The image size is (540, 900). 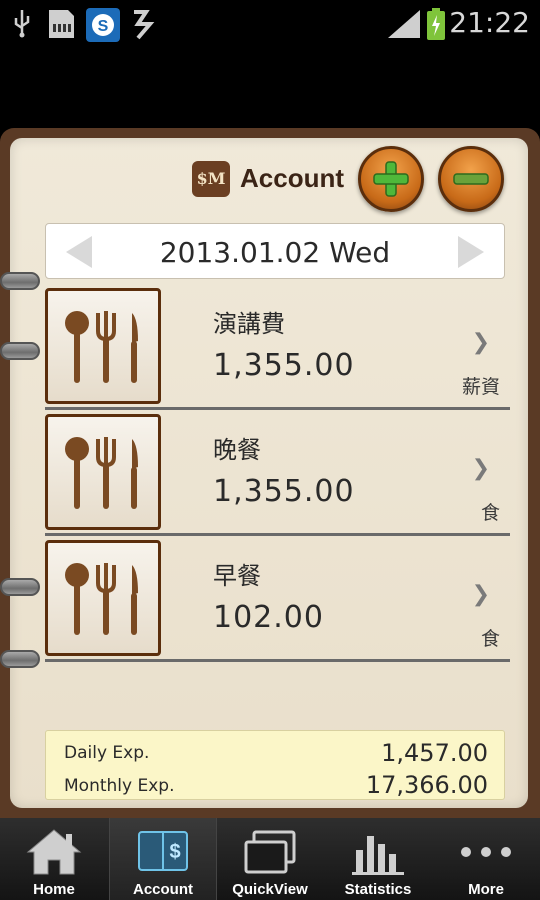 I want to click on list-item: 晚餐 1,355.00 ❯ 食, so click(x=277, y=474).